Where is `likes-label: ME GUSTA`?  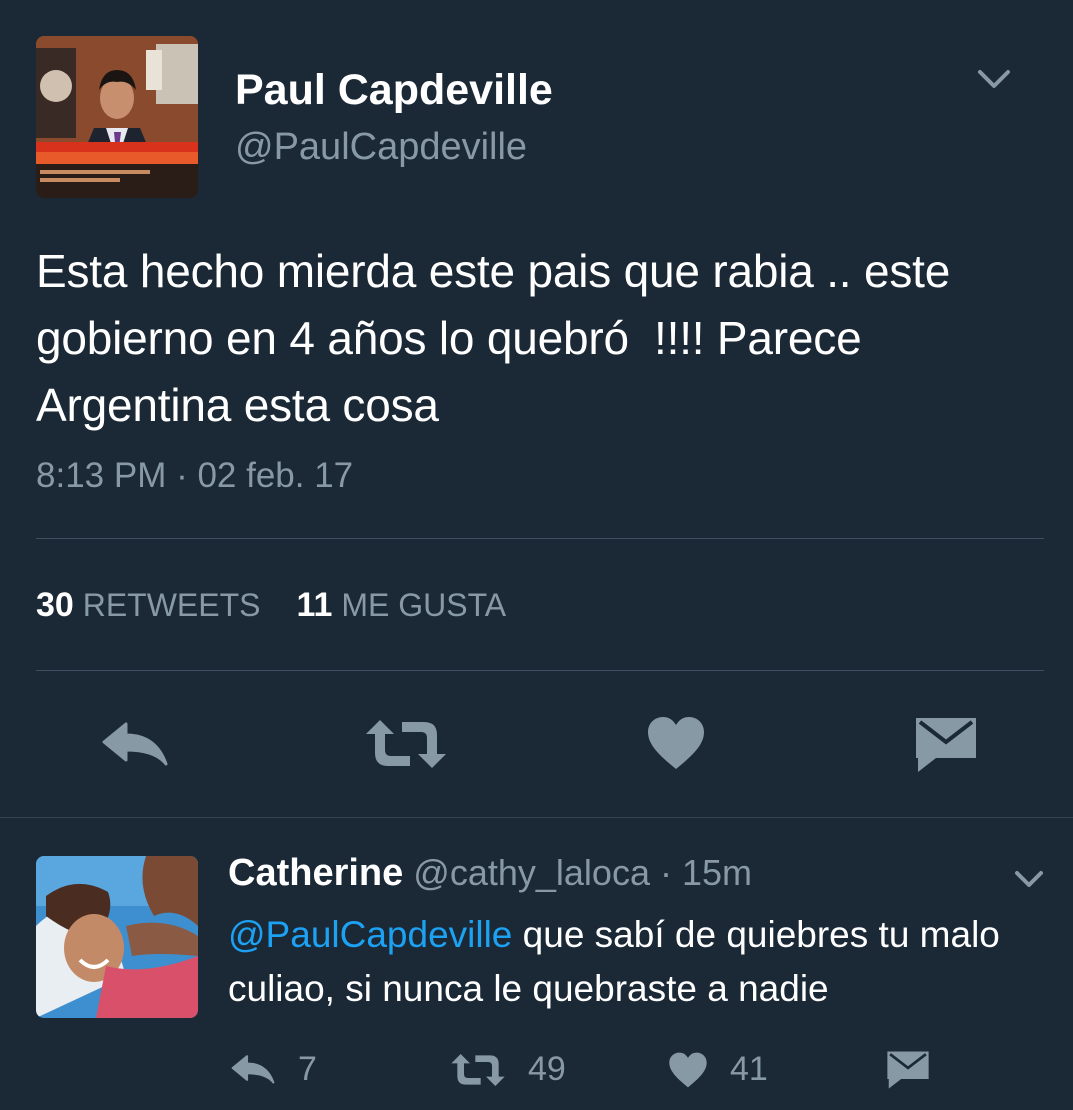
likes-label: ME GUSTA is located at coordinates (424, 605).